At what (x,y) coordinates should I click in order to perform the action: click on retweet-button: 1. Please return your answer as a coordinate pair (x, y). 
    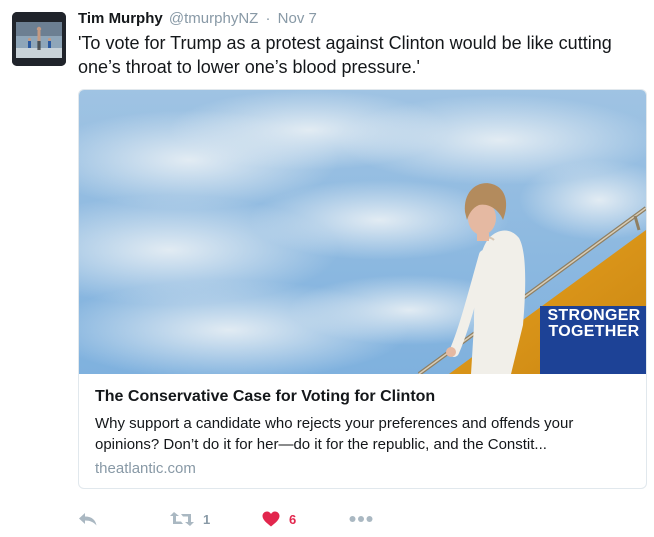
    Looking at the image, I should click on (190, 519).